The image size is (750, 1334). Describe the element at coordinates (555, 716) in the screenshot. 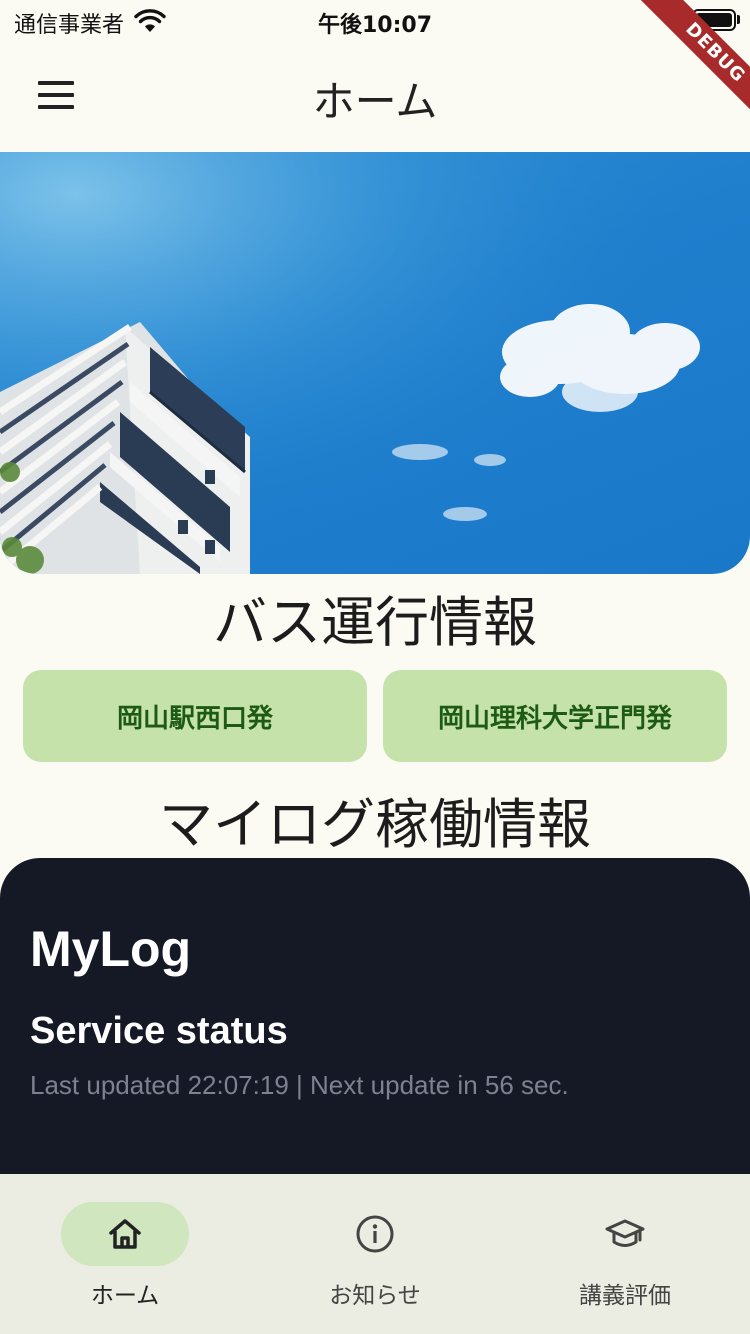

I see `bus-ous-main-gate-button: 岡山理科大学正門発` at that location.